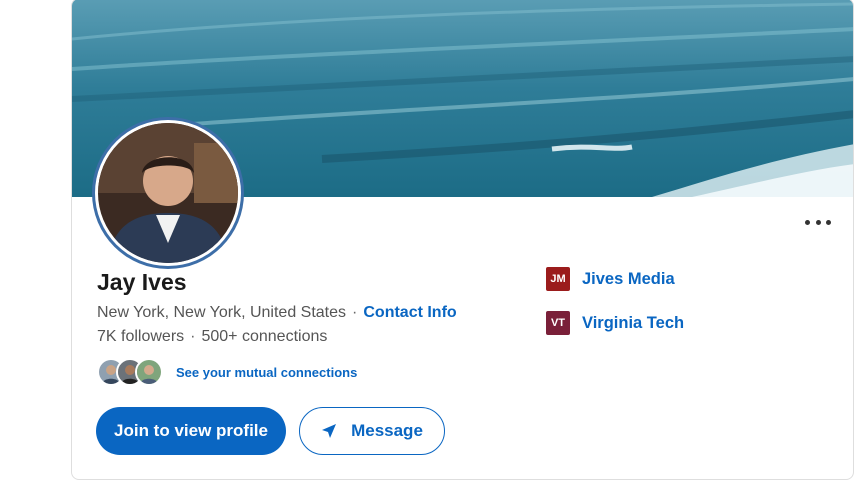  Describe the element at coordinates (807, 222) in the screenshot. I see `more-horizontal-icon` at that location.